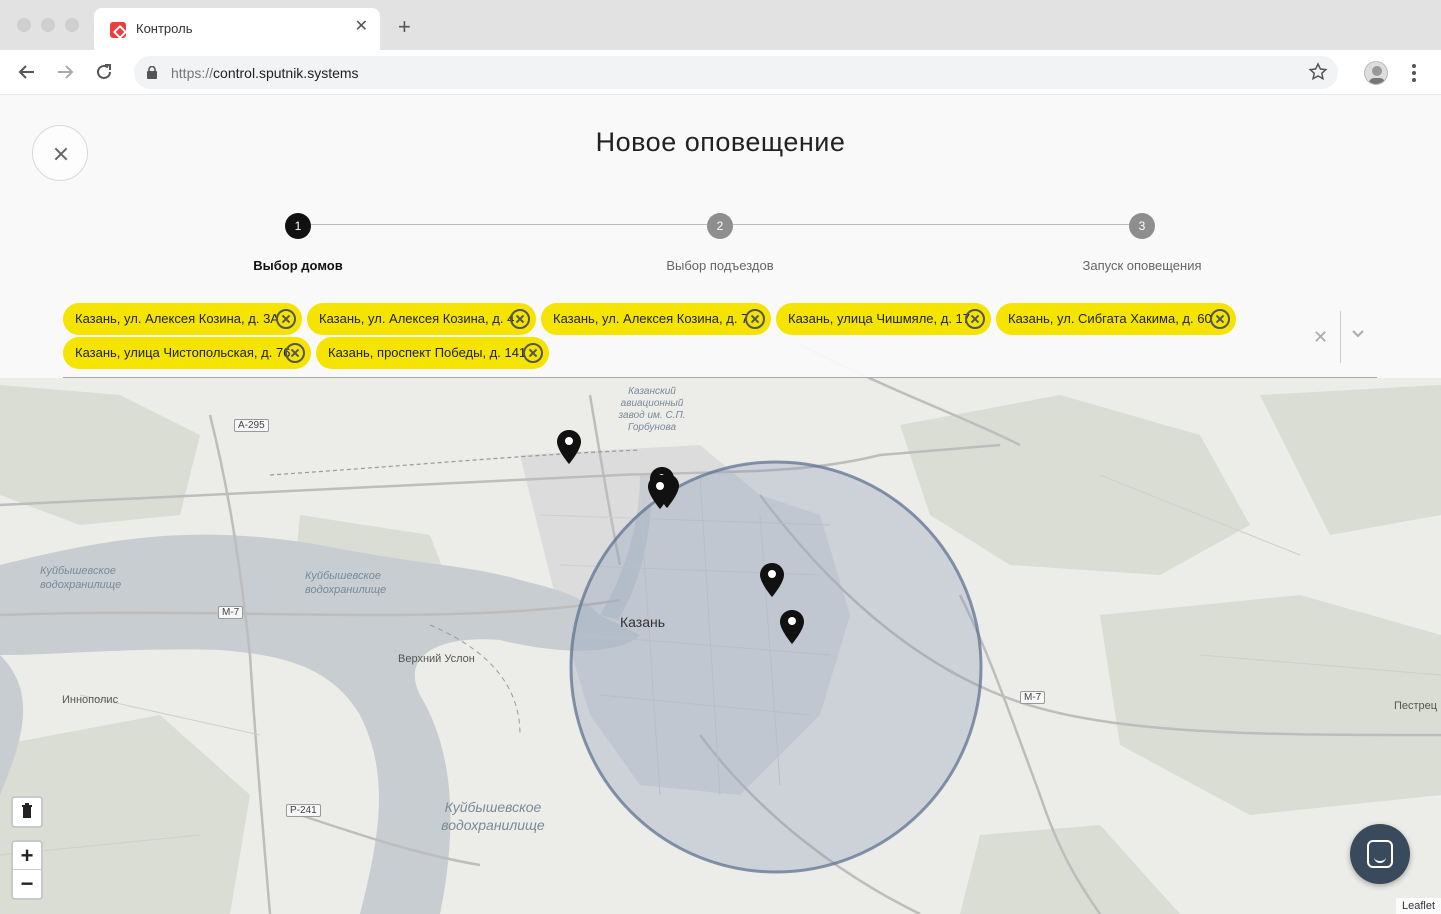 The height and width of the screenshot is (914, 1441). What do you see at coordinates (72, 25) in the screenshot?
I see `window-zoom-dot` at bounding box center [72, 25].